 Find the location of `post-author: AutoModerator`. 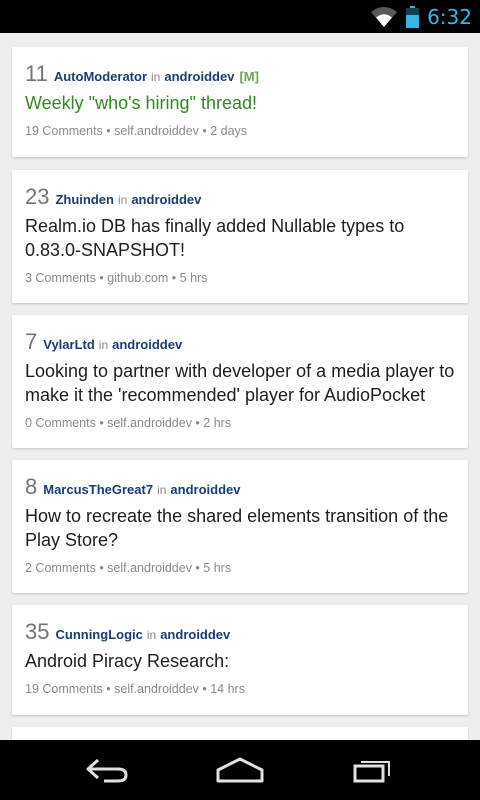

post-author: AutoModerator is located at coordinates (100, 76).